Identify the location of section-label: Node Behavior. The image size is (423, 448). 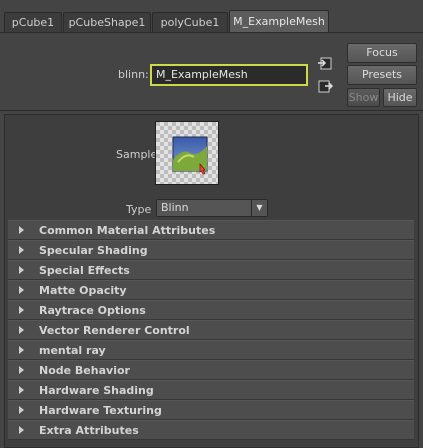
(84, 370).